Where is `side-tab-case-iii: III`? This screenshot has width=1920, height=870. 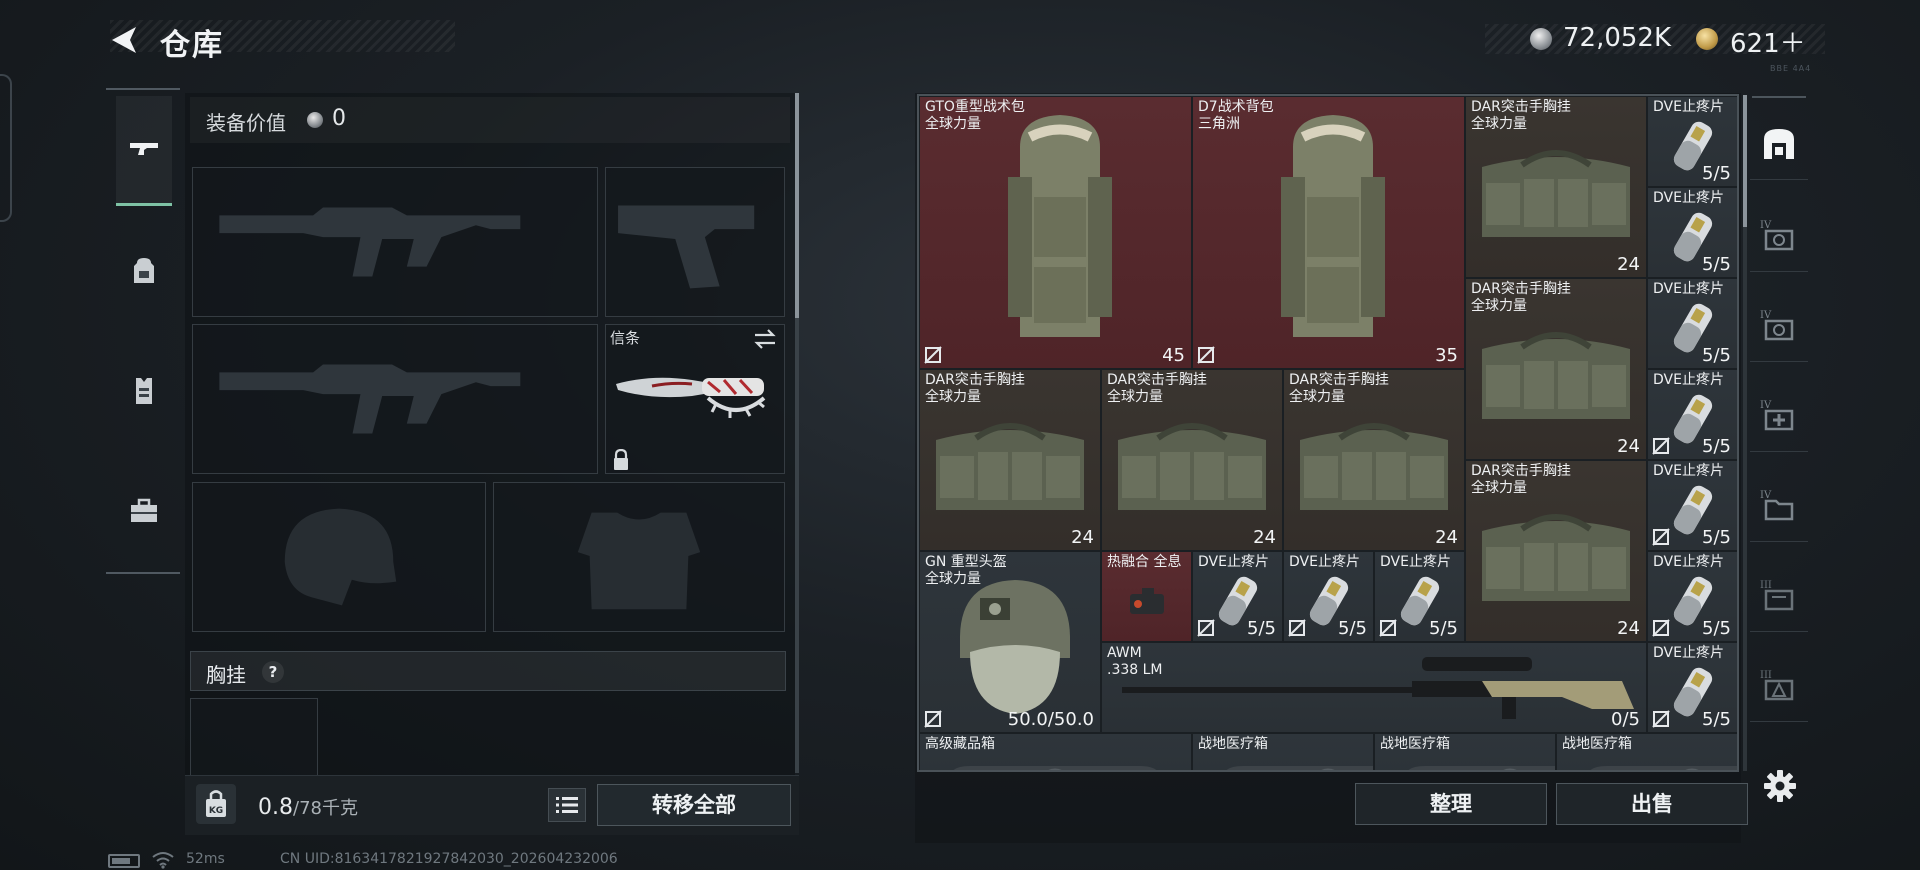
side-tab-case-iii: III is located at coordinates (1779, 596).